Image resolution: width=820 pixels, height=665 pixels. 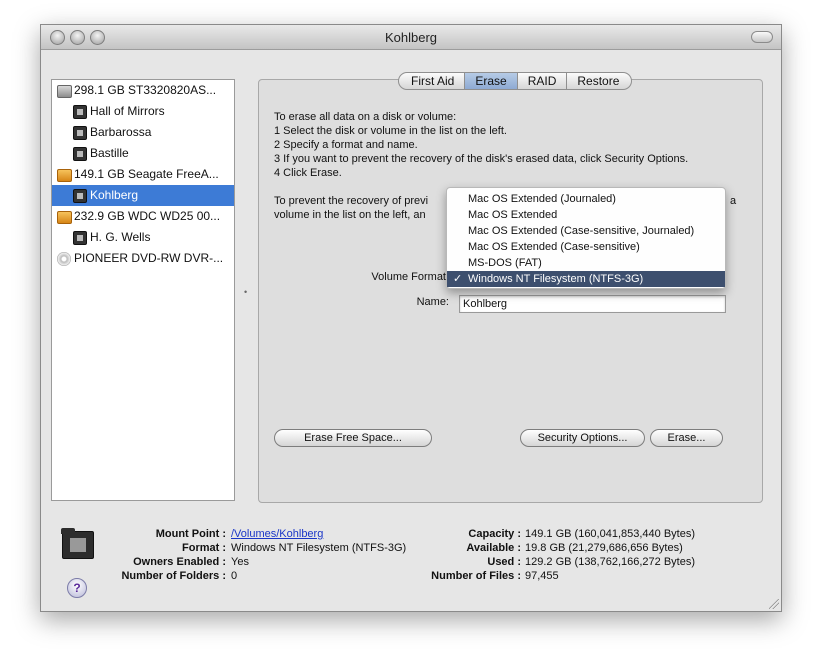 I want to click on sidebar-item-volume-selected: Kohlberg, so click(x=143, y=195).